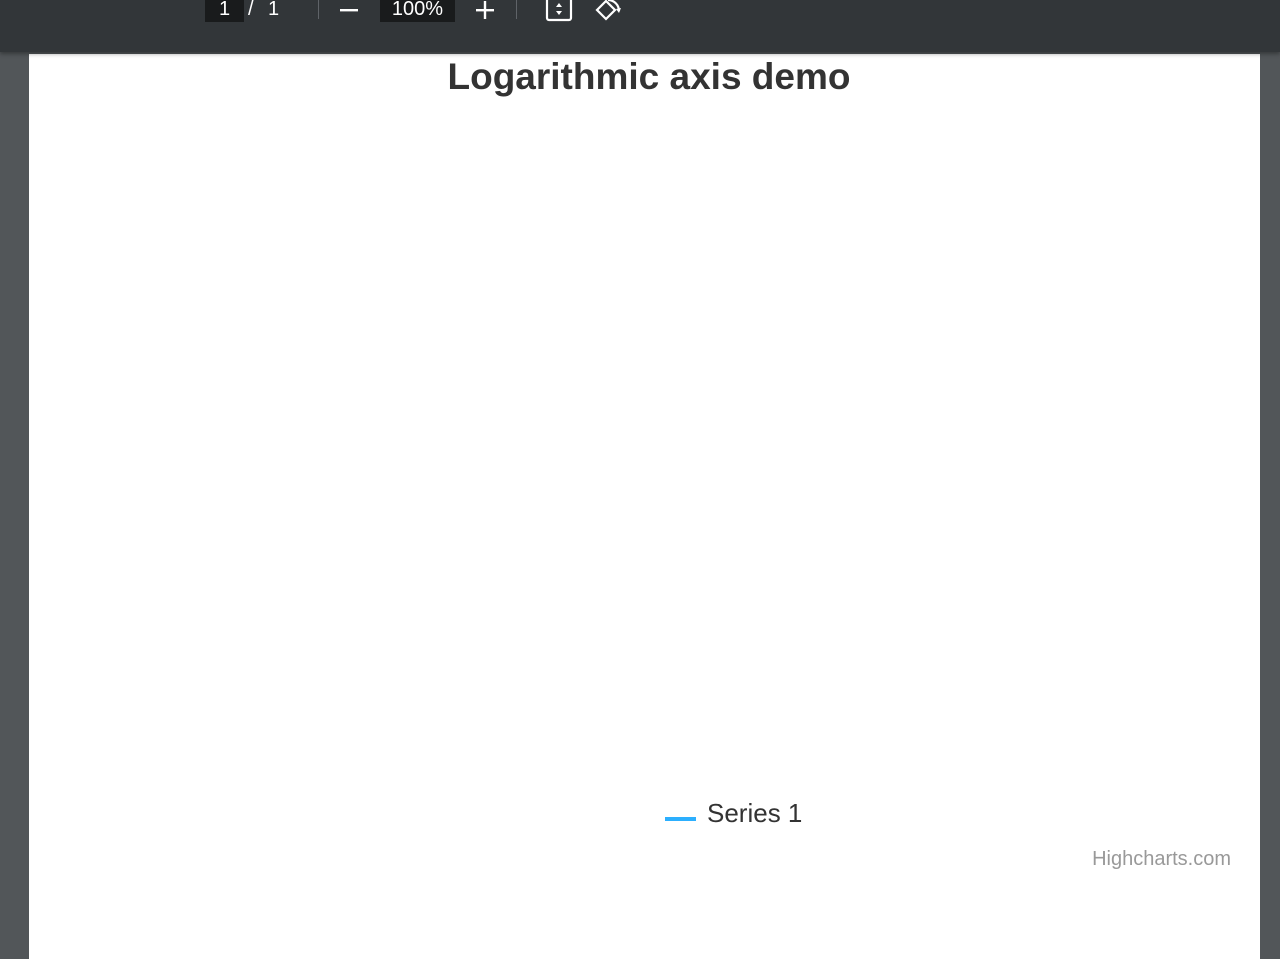  Describe the element at coordinates (485, 10) in the screenshot. I see `plus-icon` at that location.